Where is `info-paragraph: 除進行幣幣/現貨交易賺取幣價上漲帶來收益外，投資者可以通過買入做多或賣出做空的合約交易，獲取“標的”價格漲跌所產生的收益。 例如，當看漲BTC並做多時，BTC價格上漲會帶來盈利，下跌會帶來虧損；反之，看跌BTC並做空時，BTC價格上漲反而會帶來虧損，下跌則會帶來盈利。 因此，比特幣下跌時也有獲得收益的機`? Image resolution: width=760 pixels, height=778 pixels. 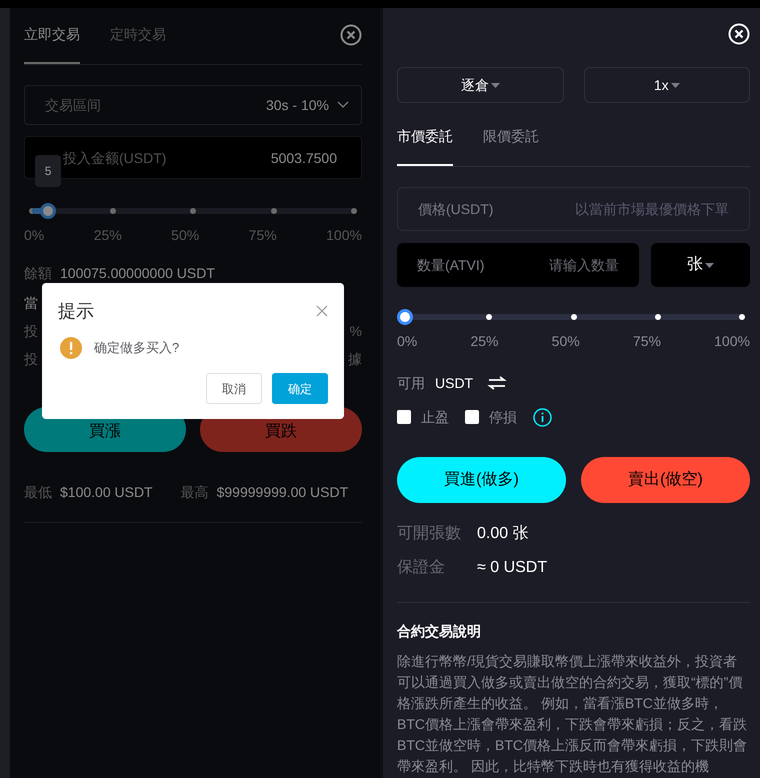
info-paragraph: 除進行幣幣/現貨交易賺取幣價上漲帶來收益外，投資者可以通過買入做多或賣出做空的合約交易，獲取“標的”價格漲跌所產生的收益。 例如，當看漲BTC並做多時，BTC價格上漲會帶來盈利，下跌會帶來虧損；反之，看跌BTC並做空時，BTC價格上漲反而會帶來虧損，下跌則會帶來盈利。 因此，比特幣下跌時也有獲得收益的機 is located at coordinates (572, 714).